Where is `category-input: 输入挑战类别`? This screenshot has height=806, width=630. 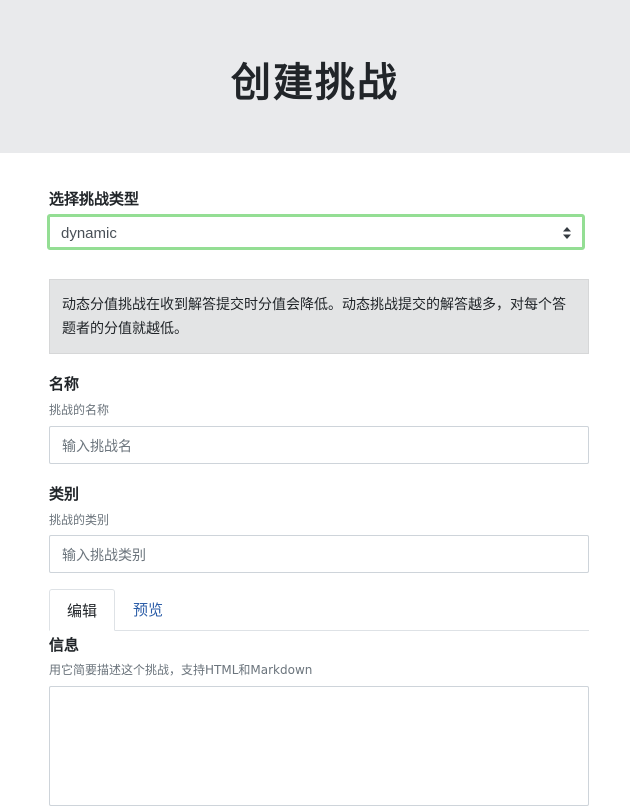
category-input: 输入挑战类别 is located at coordinates (319, 554).